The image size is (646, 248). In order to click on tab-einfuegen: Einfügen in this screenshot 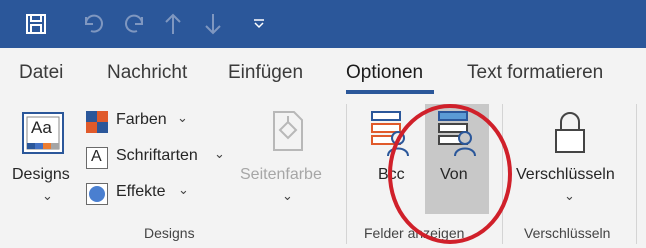, I will do `click(265, 73)`.